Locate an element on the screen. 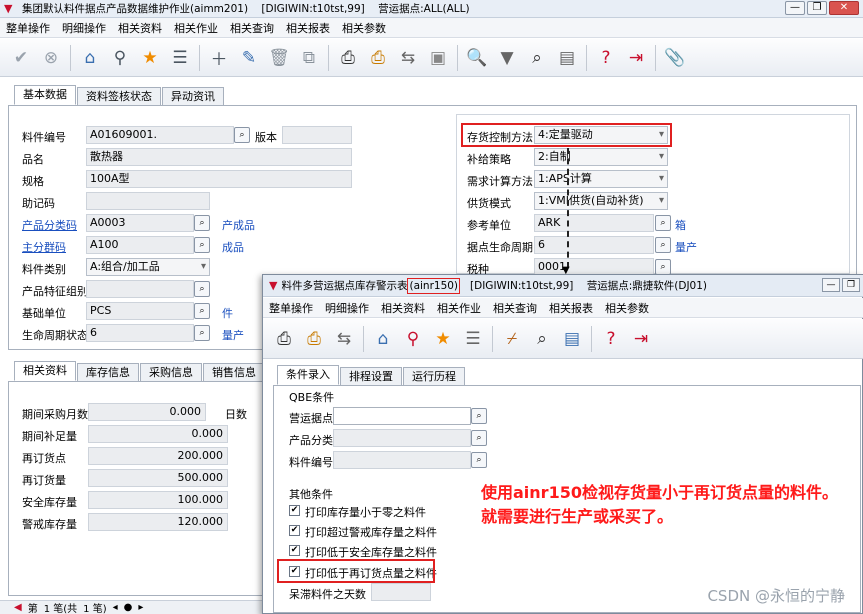 The width and height of the screenshot is (863, 614). add-icon: ＋ is located at coordinates (219, 58).